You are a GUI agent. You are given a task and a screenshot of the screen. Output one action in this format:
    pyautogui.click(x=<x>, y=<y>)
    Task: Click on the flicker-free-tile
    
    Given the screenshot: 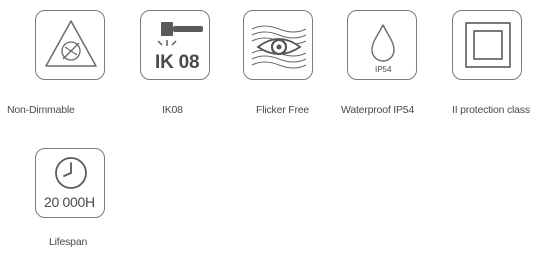 What is the action you would take?
    pyautogui.click(x=278, y=45)
    